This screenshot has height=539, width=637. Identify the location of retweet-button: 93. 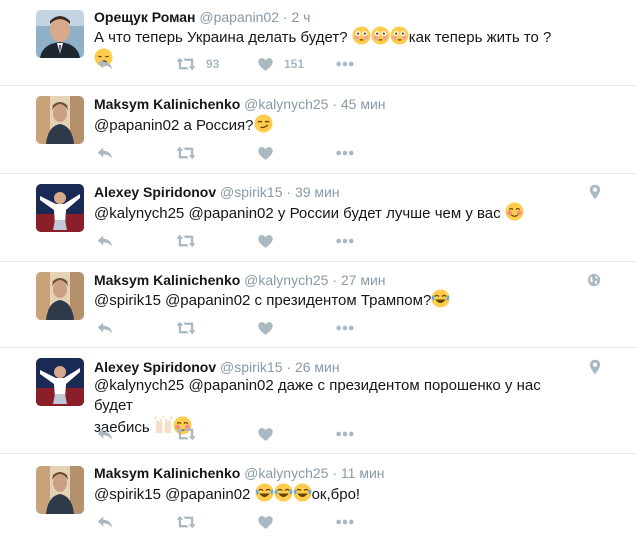
(197, 64).